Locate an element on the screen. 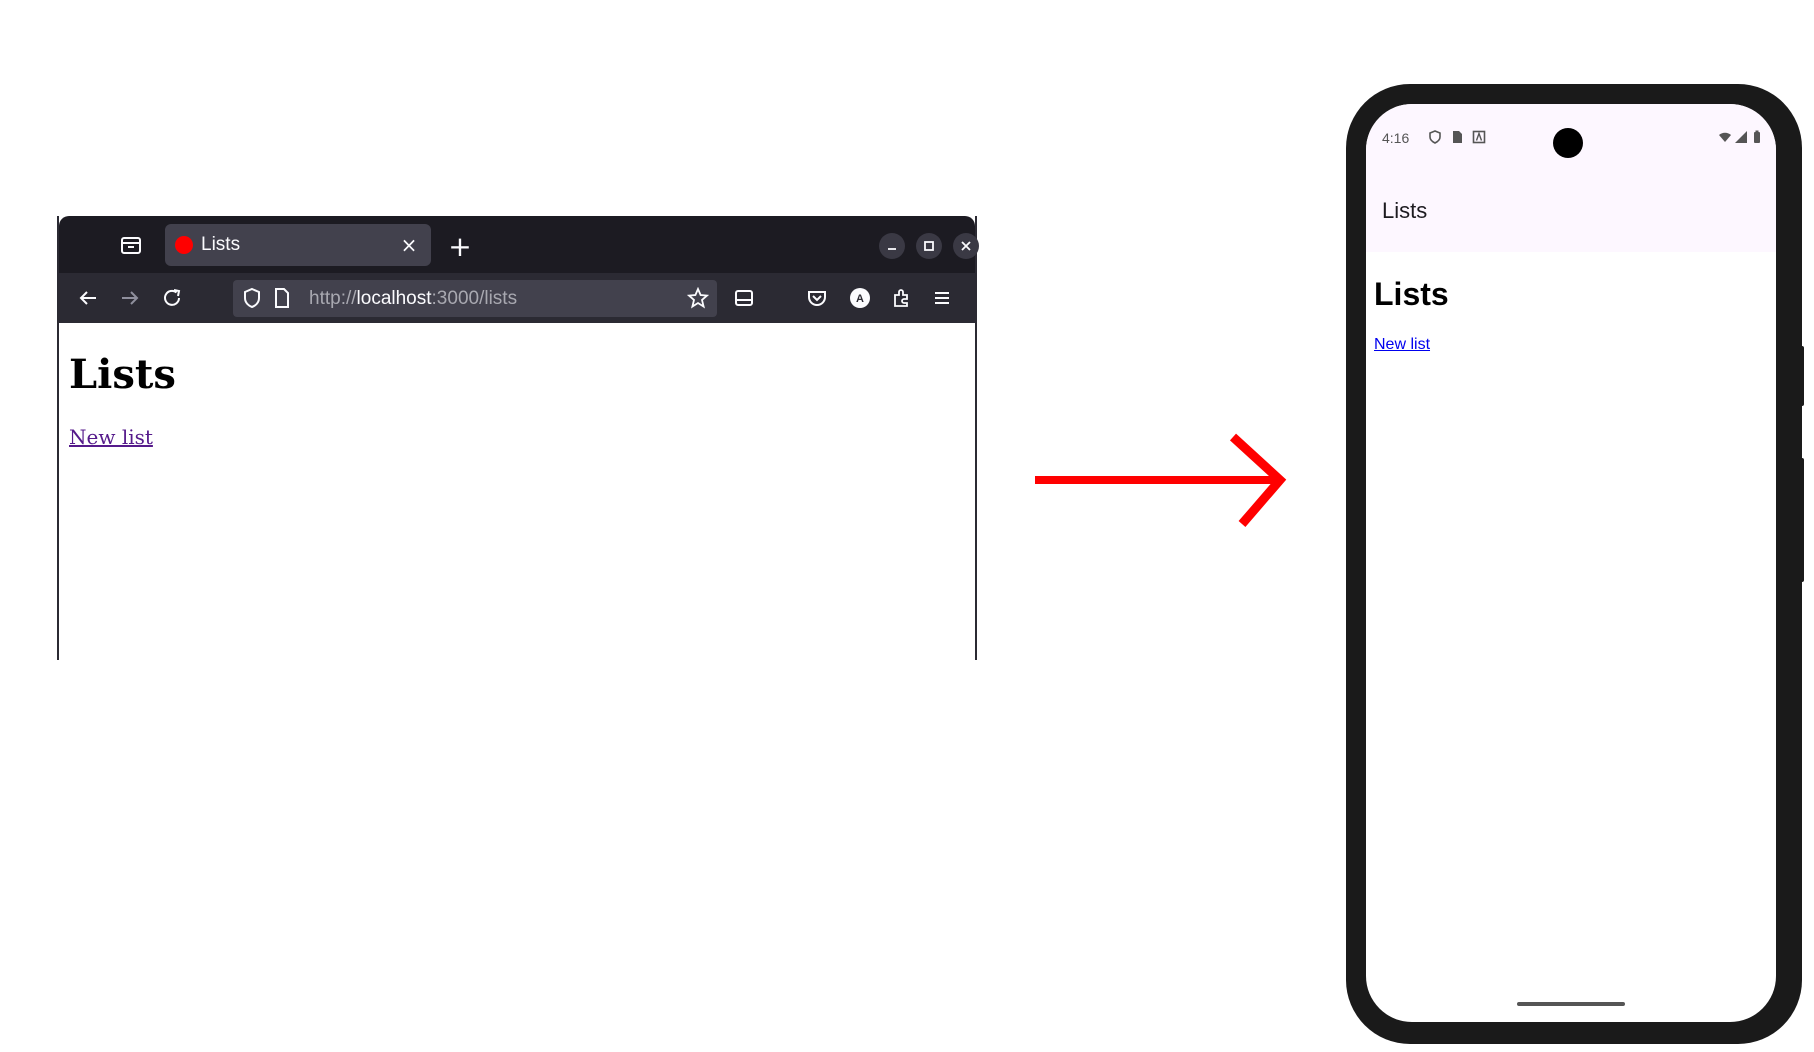  new-list-link: New list is located at coordinates (111, 437).